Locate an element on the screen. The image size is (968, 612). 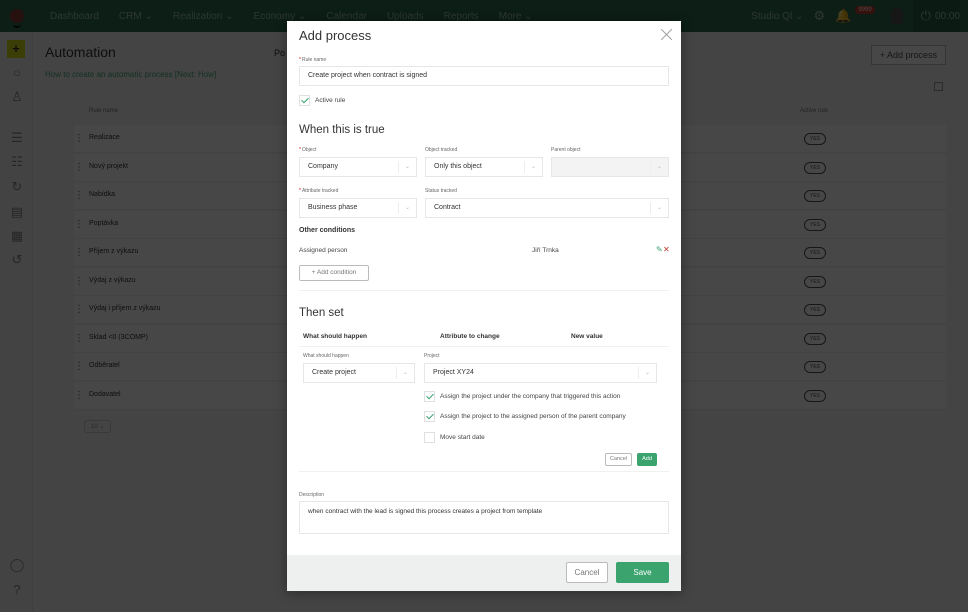
description-label: Description is located at coordinates (312, 495).